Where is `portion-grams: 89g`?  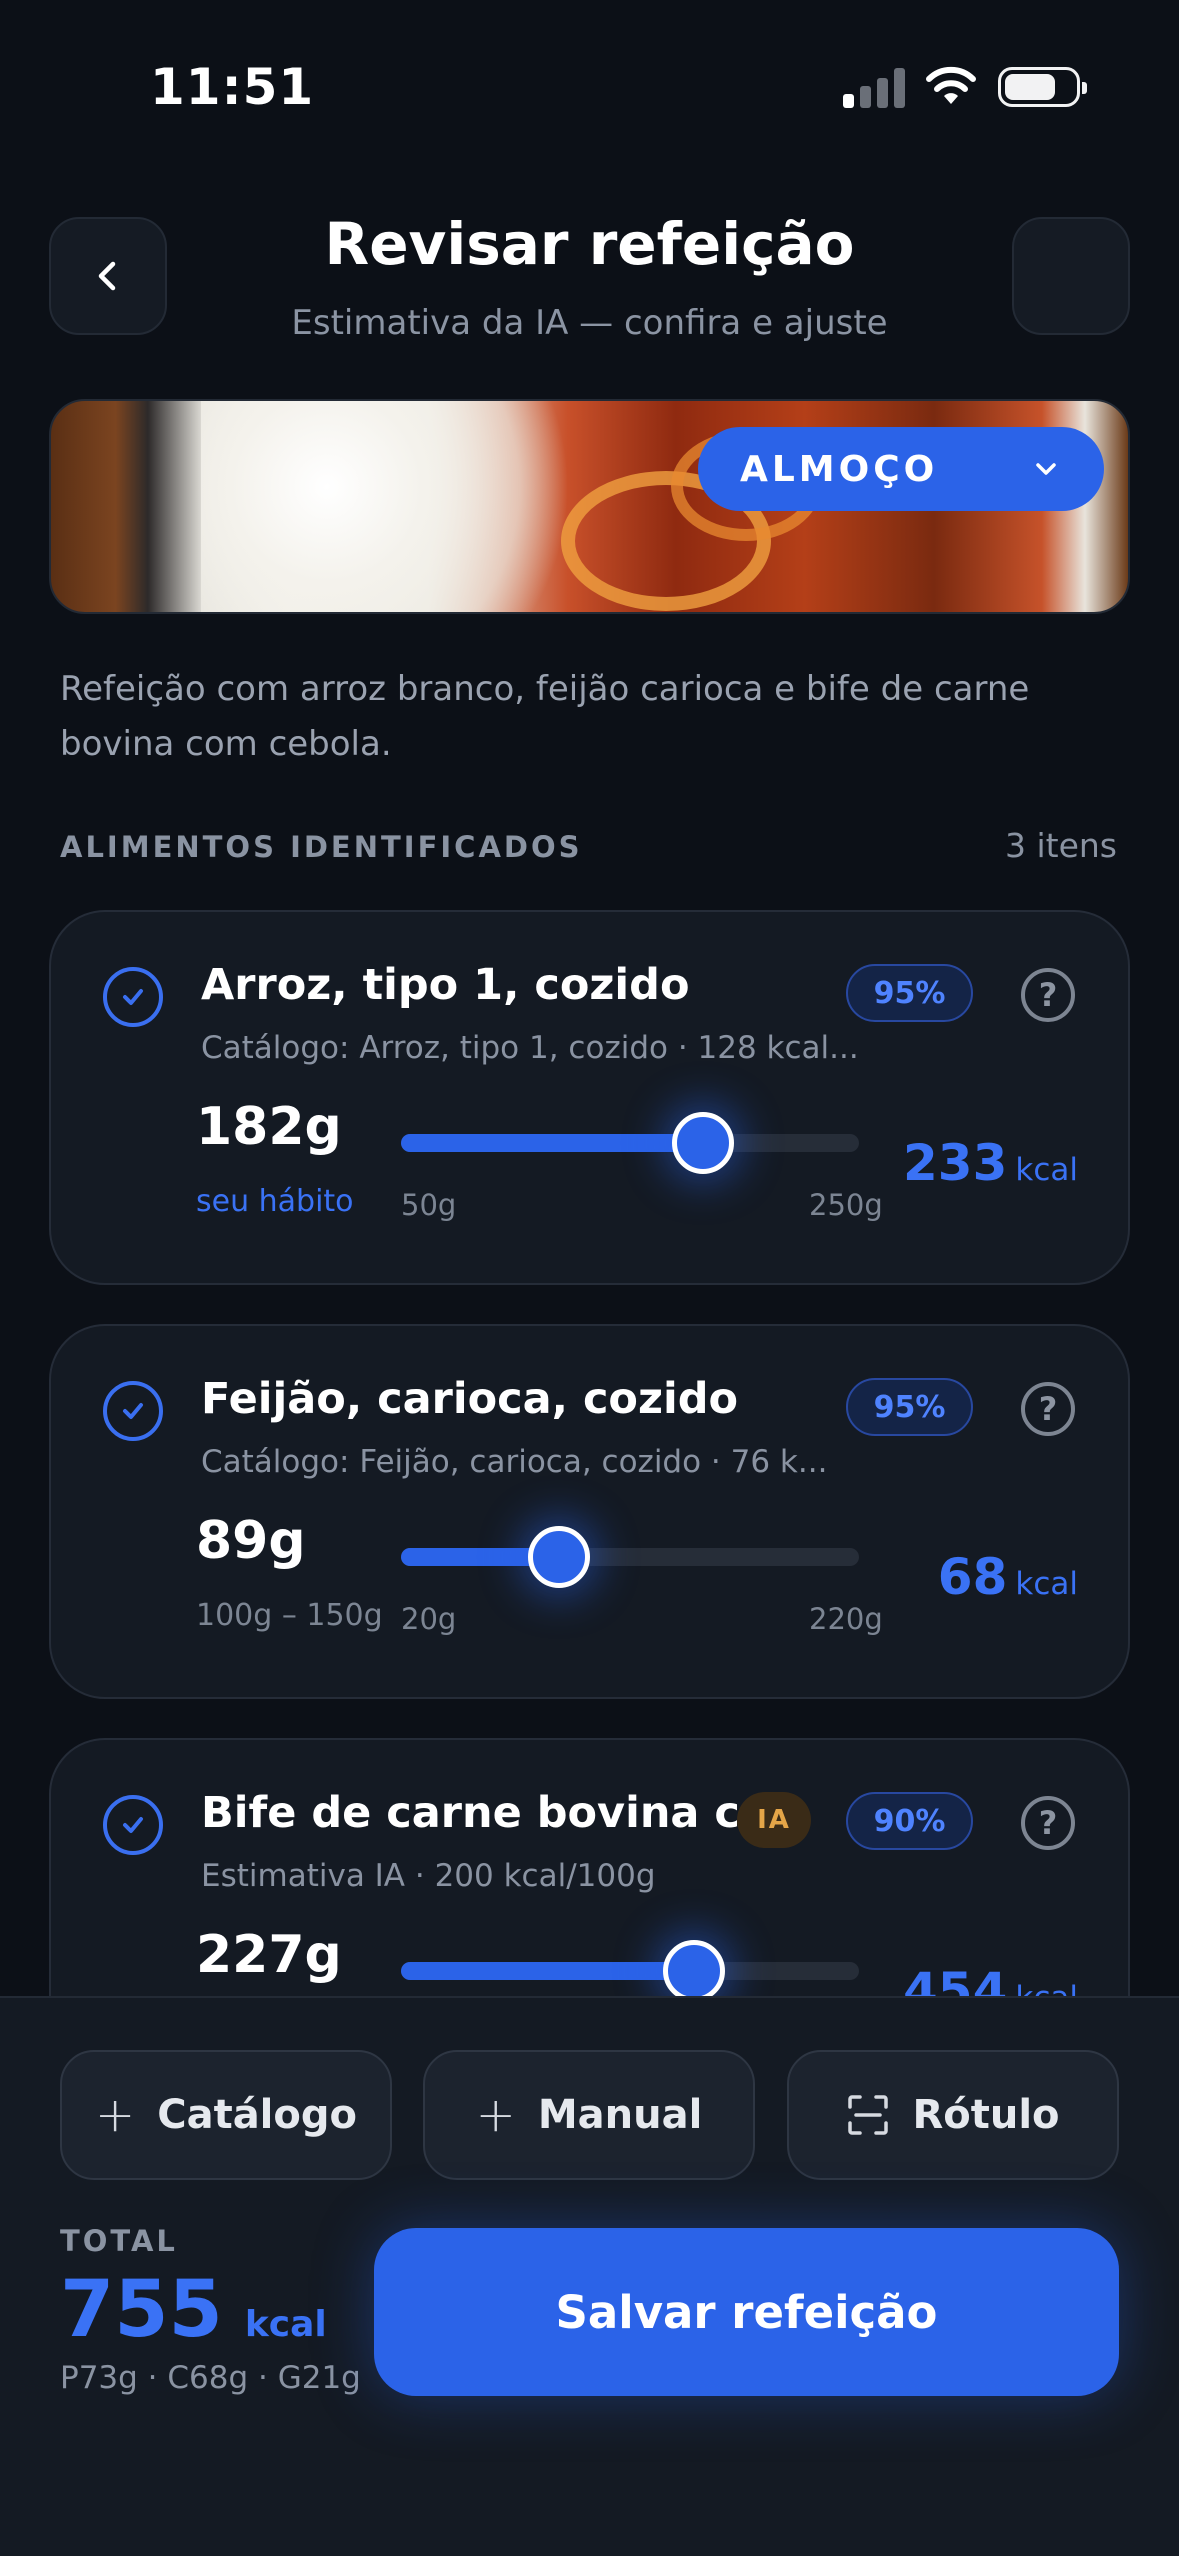
portion-grams: 89g is located at coordinates (251, 1541).